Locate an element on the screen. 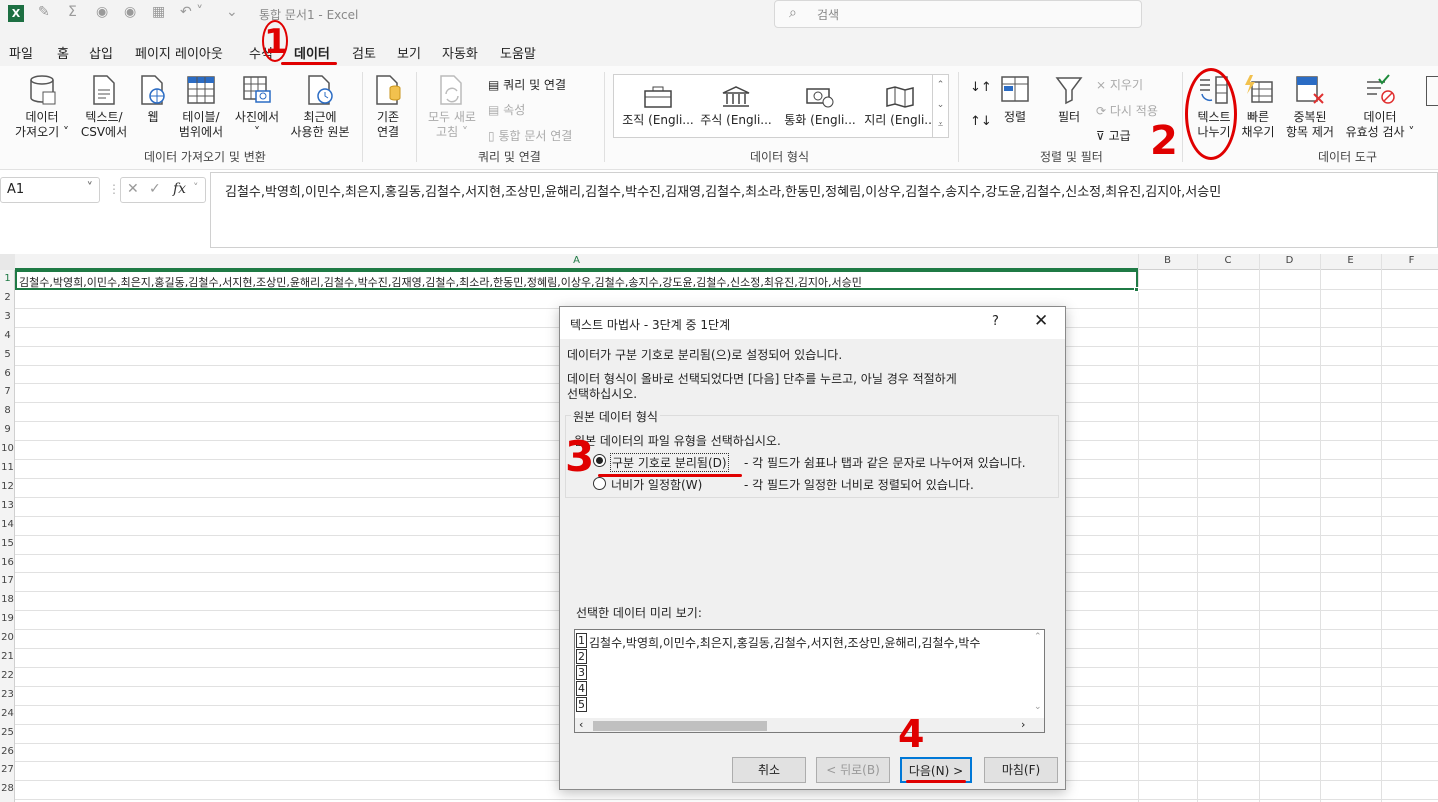 This screenshot has height=802, width=1438. radio-delimited is located at coordinates (599, 460).